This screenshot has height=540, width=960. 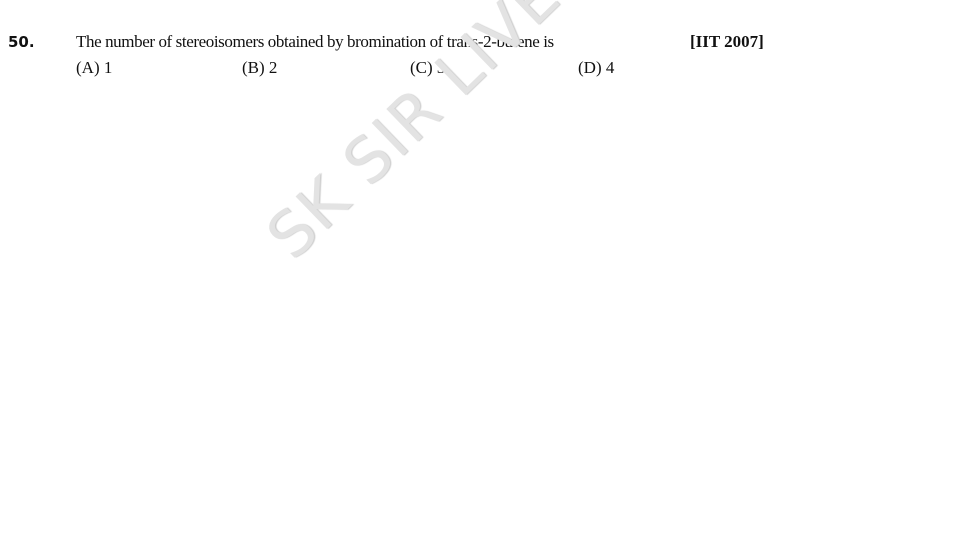 I want to click on option-b: (B) 2, so click(x=259, y=68).